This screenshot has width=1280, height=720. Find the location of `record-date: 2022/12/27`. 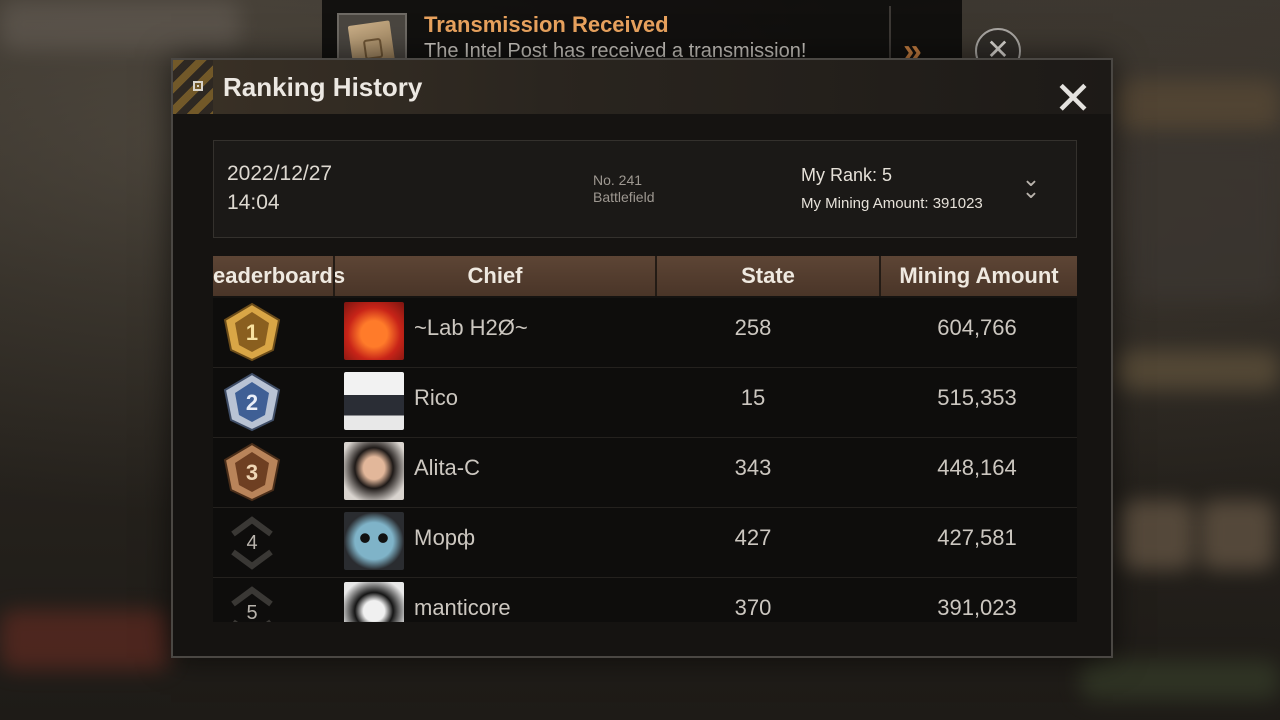

record-date: 2022/12/27 is located at coordinates (280, 173).